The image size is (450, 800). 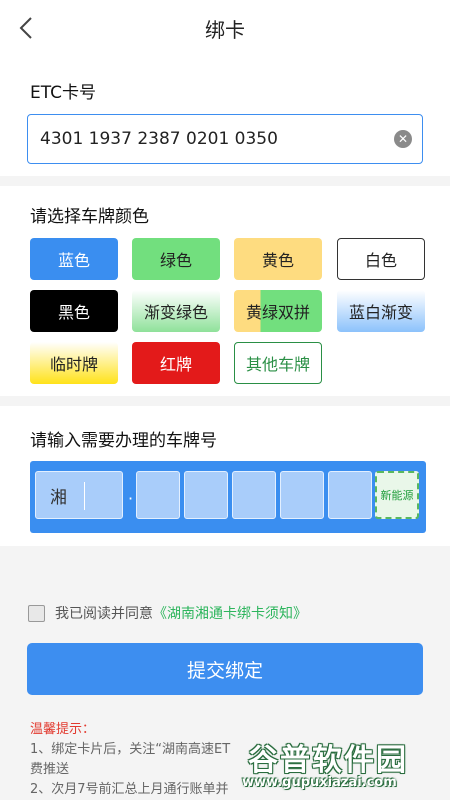 What do you see at coordinates (84, 496) in the screenshot?
I see `text-cursor` at bounding box center [84, 496].